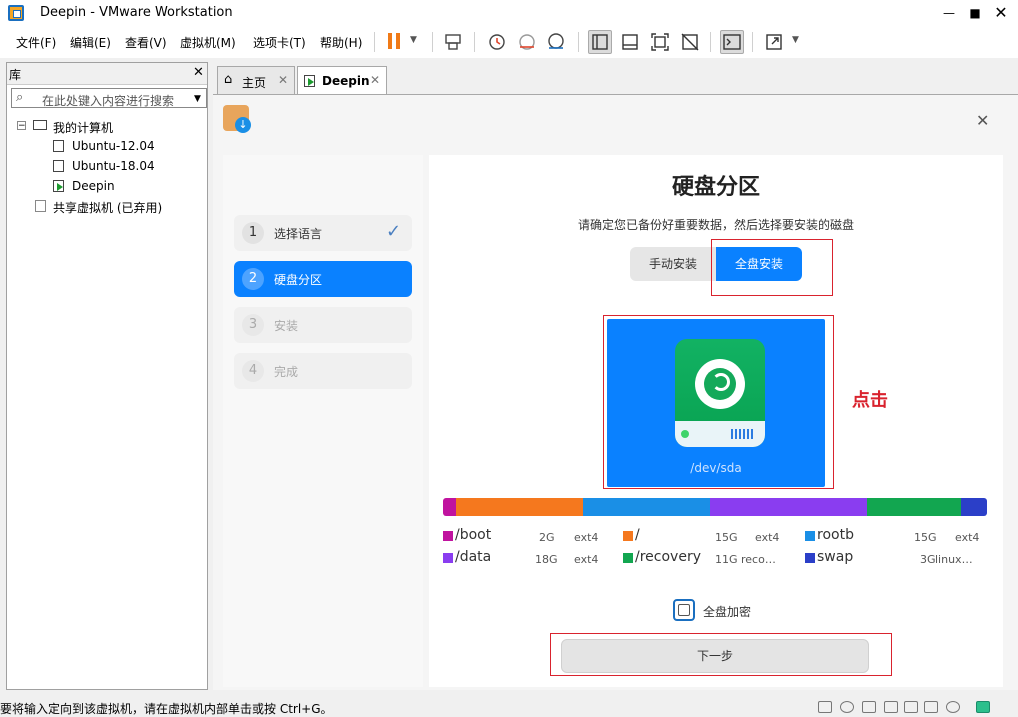 This screenshot has width=1018, height=717. I want to click on unity-mode-icon, so click(690, 42).